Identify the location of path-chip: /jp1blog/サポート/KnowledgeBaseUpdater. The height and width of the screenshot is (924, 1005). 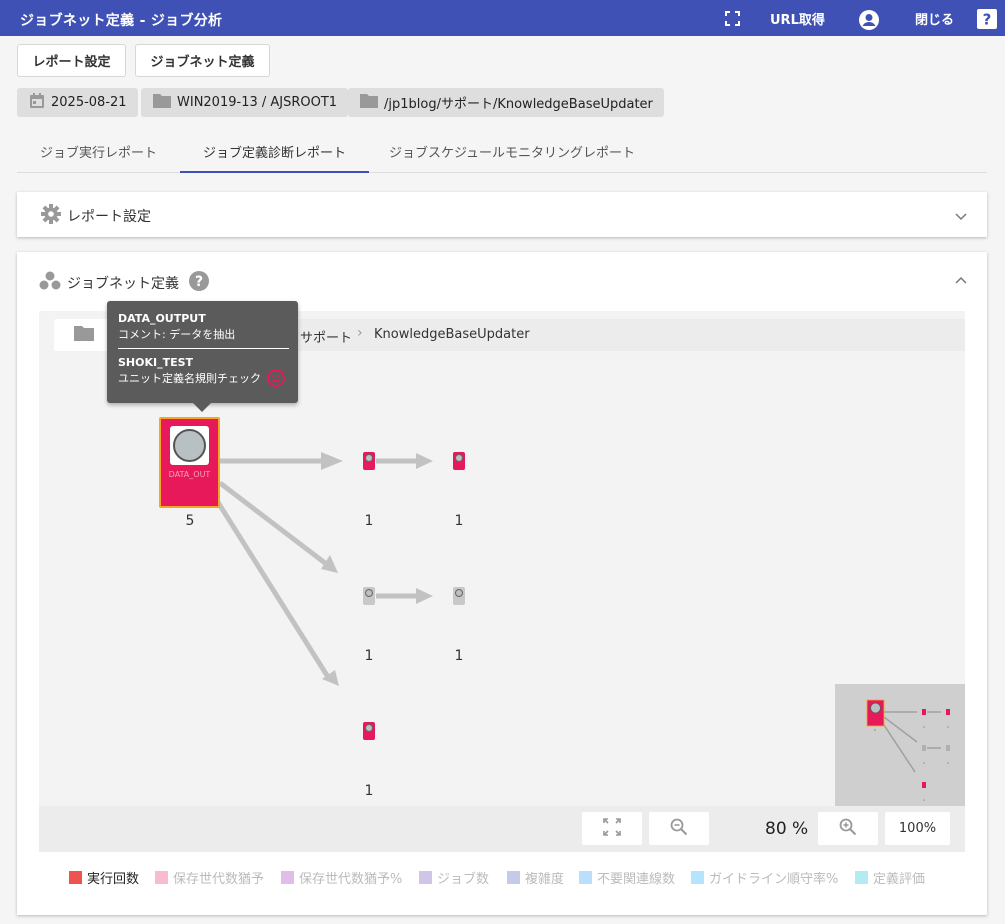
(506, 102).